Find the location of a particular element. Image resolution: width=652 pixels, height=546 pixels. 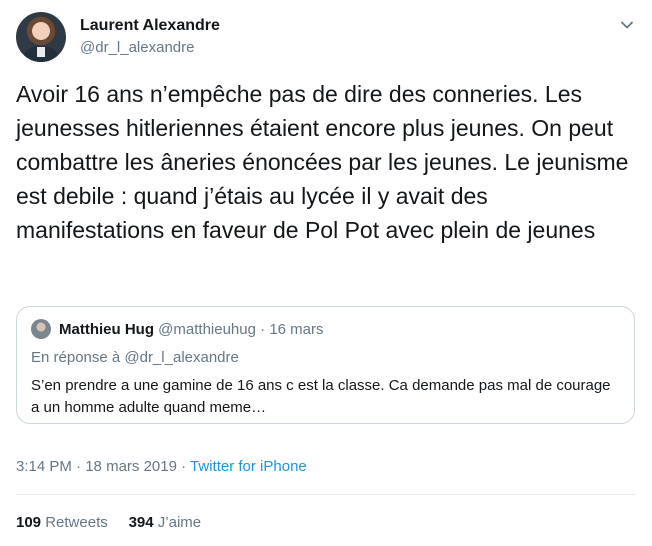

likes-count: 394 is located at coordinates (141, 522).